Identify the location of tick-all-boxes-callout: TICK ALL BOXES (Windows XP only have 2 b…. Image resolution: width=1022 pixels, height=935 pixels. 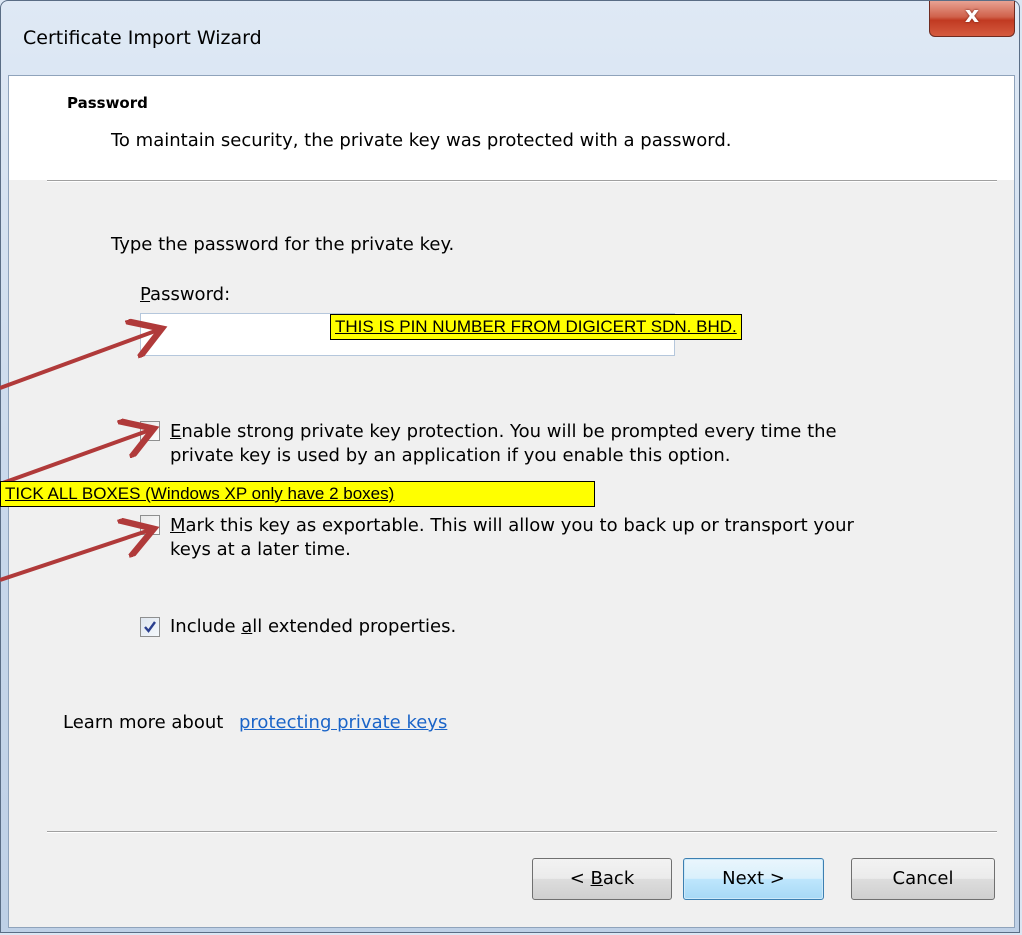
(297, 494).